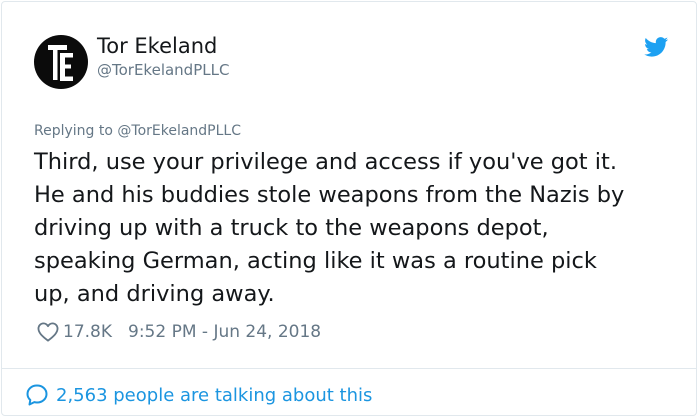  Describe the element at coordinates (656, 47) in the screenshot. I see `twitter-bird-icon` at that location.